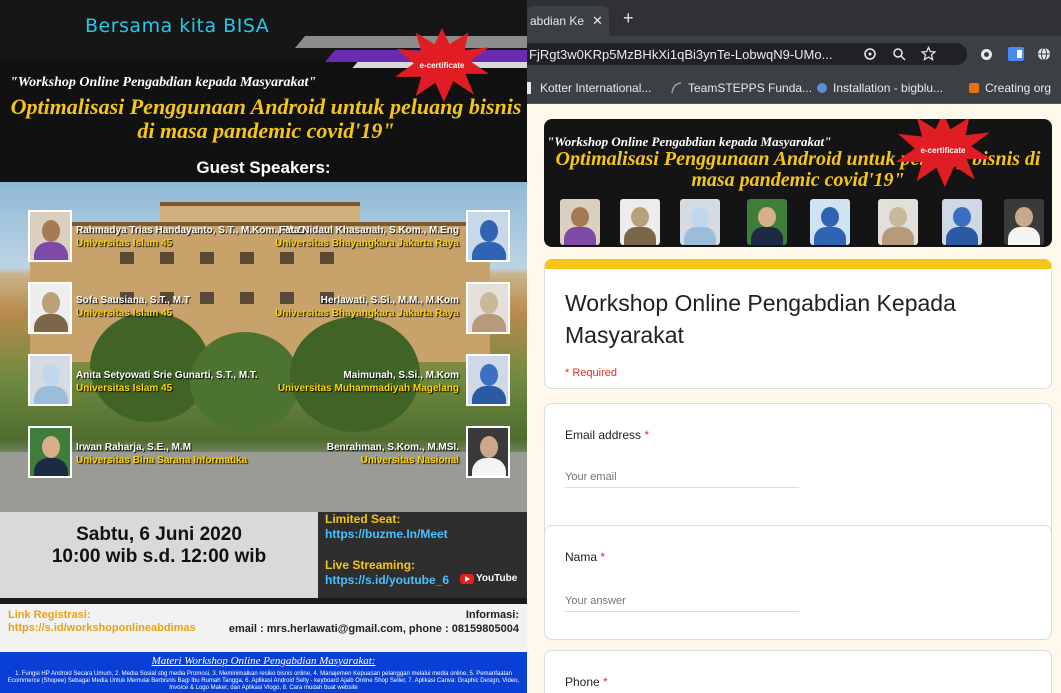 Image resolution: width=1061 pixels, height=693 pixels. I want to click on question-label: Phone *, so click(586, 682).